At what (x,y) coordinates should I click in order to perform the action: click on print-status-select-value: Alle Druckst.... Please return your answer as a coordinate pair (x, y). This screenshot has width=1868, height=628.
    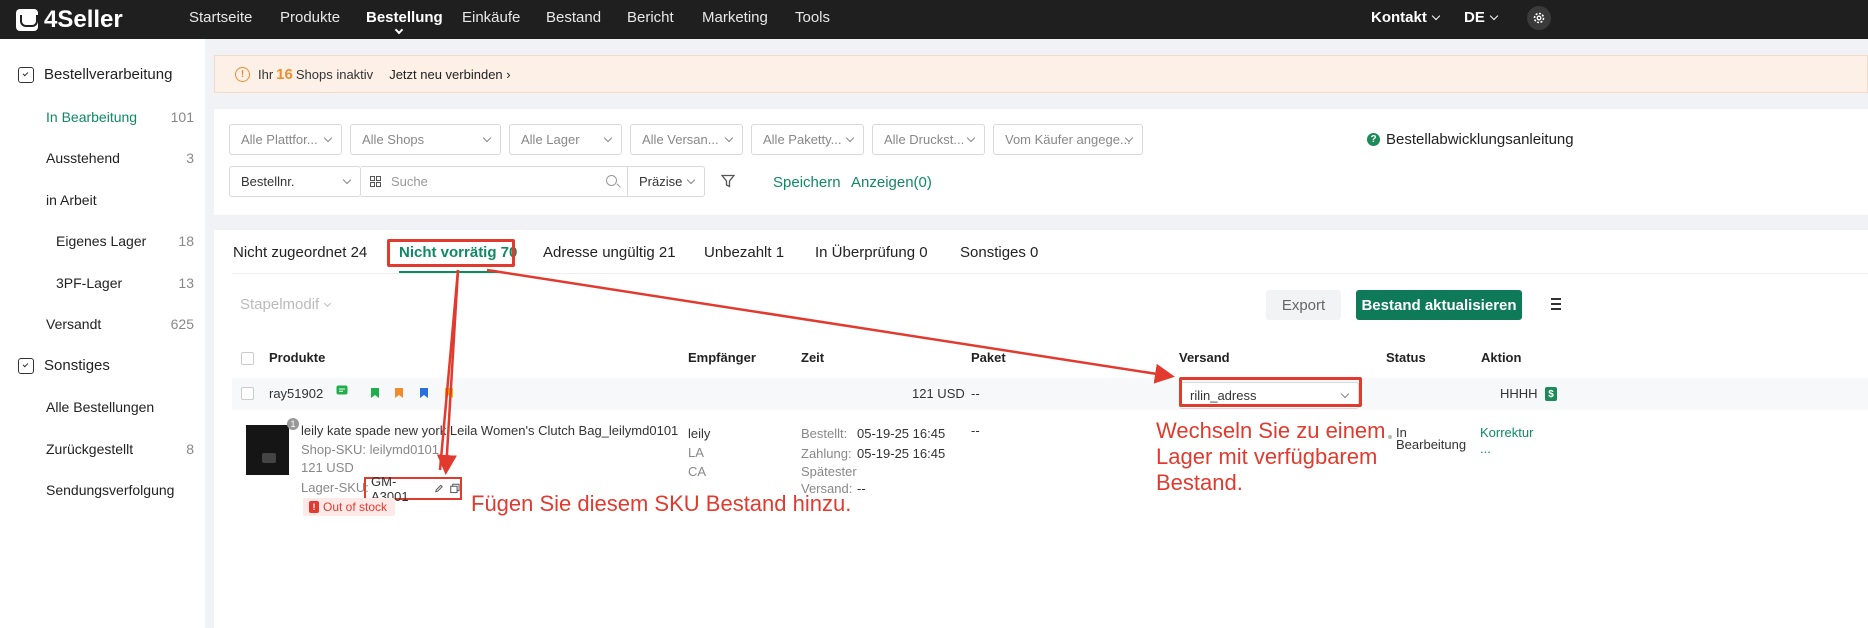
    Looking at the image, I should click on (924, 139).